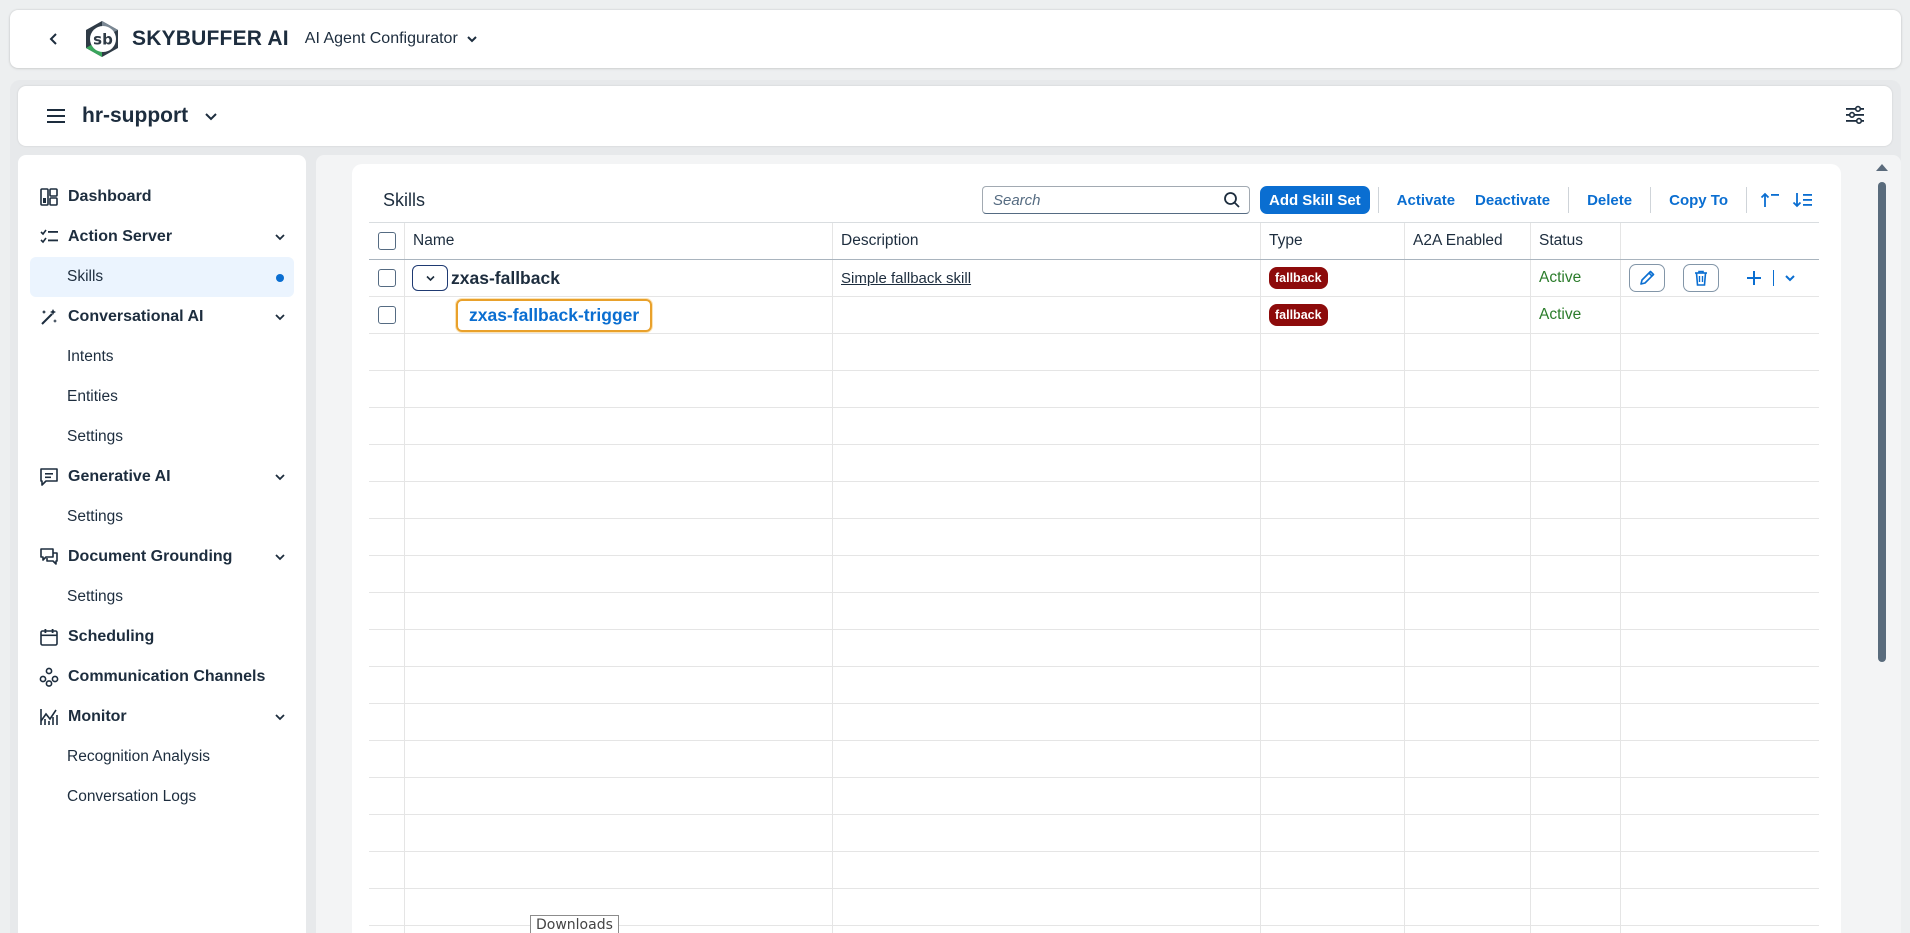 This screenshot has height=933, width=1910. Describe the element at coordinates (391, 39) in the screenshot. I see `product-switcher: AI Agent Configurator` at that location.